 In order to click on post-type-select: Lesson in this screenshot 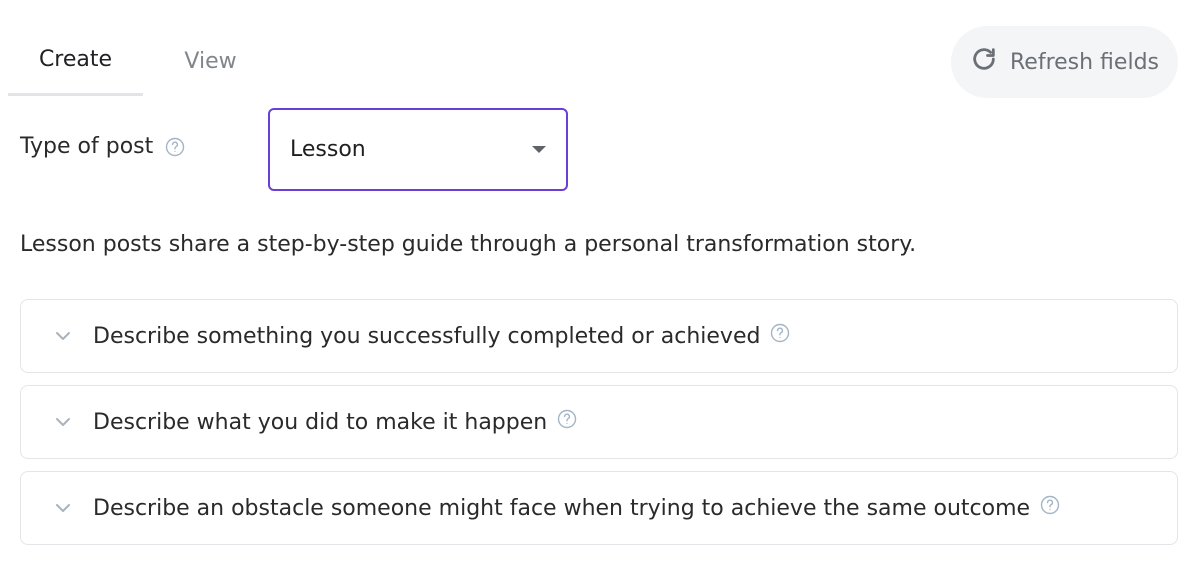, I will do `click(418, 149)`.